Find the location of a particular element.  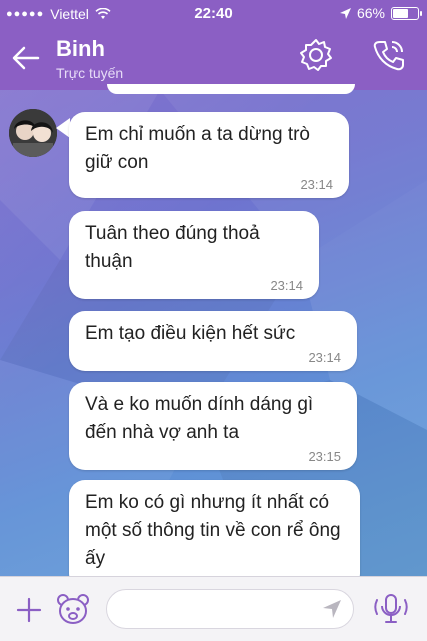

message-bubble: Tuân theo đúng thoả thuận 23:14 is located at coordinates (194, 255).